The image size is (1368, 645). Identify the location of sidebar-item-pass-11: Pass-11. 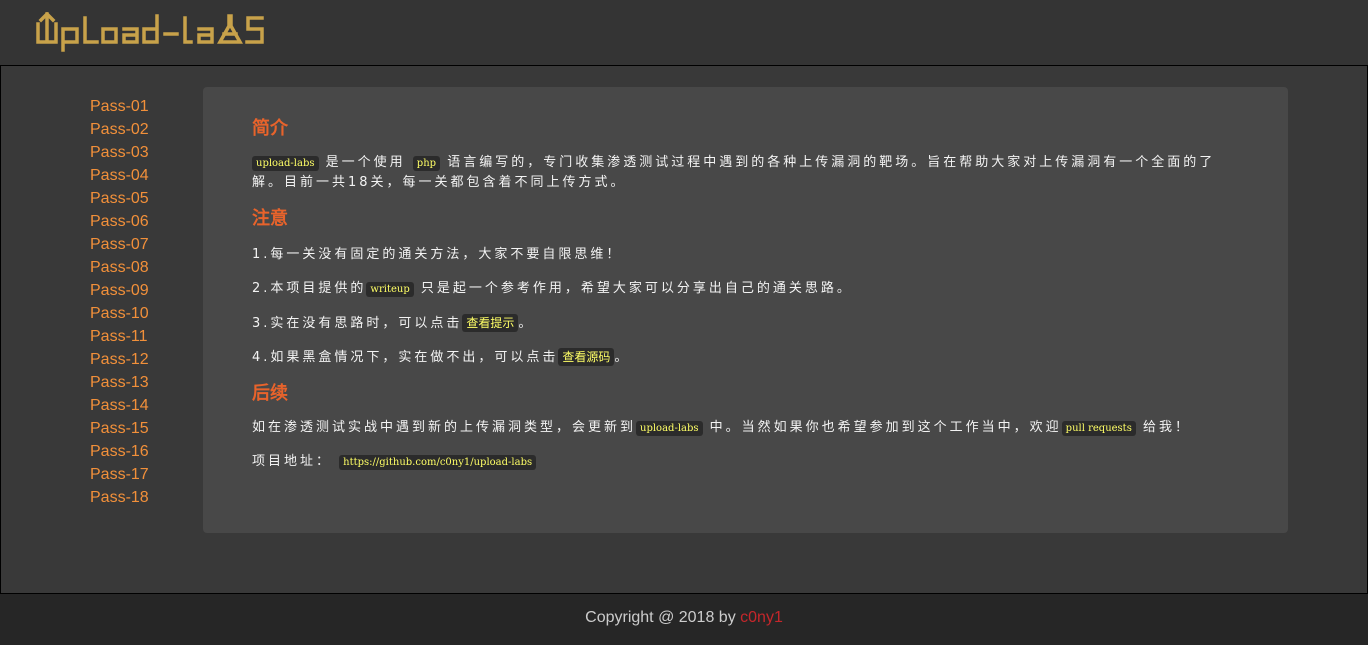
(140, 335).